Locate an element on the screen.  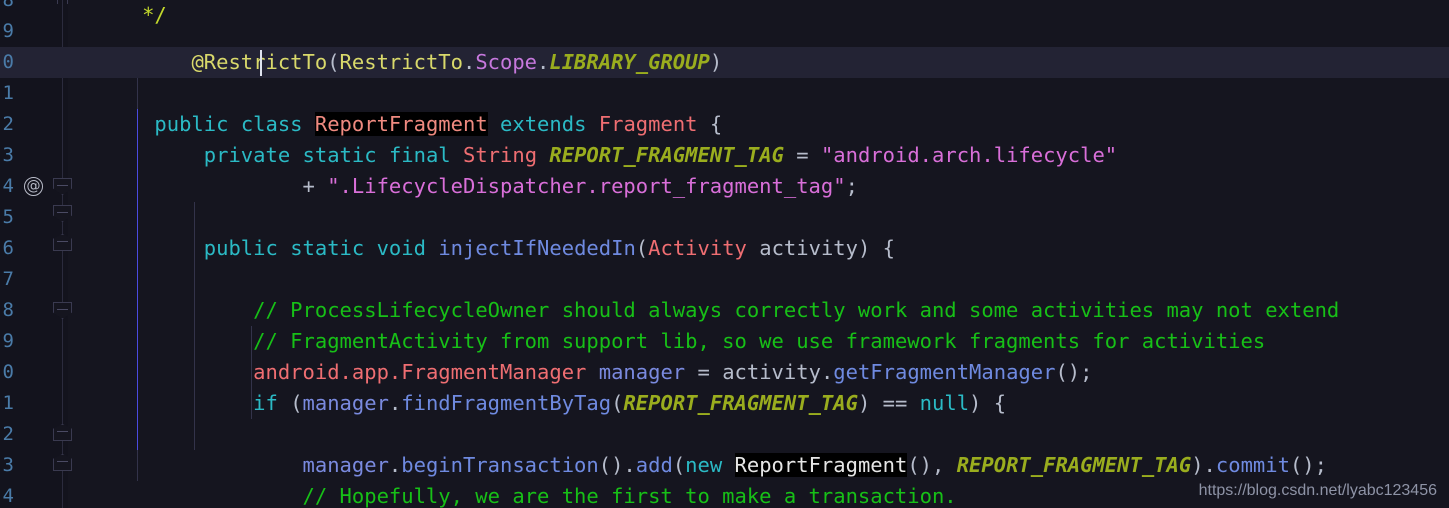
annotation-marker-icon: @ is located at coordinates (33, 186).